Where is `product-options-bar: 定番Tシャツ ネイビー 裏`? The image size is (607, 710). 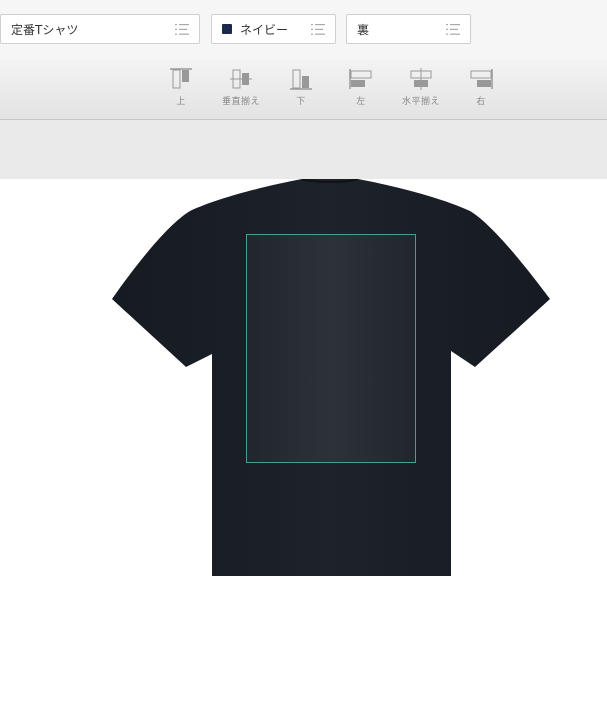
product-options-bar: 定番Tシャツ ネイビー 裏 is located at coordinates (303, 30).